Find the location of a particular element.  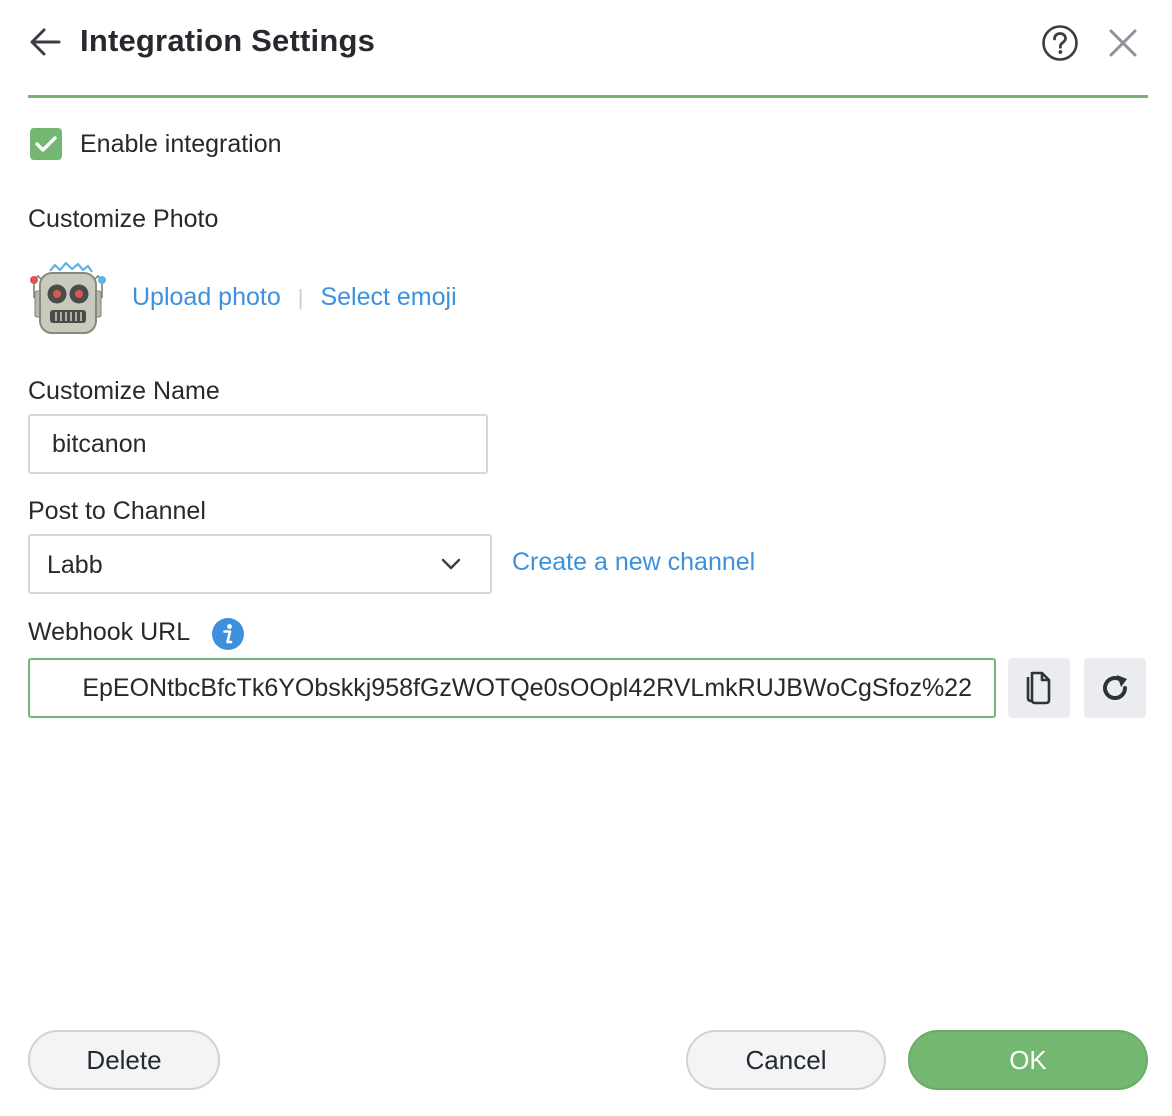

enable-integration-label: Enable integration is located at coordinates (181, 143).